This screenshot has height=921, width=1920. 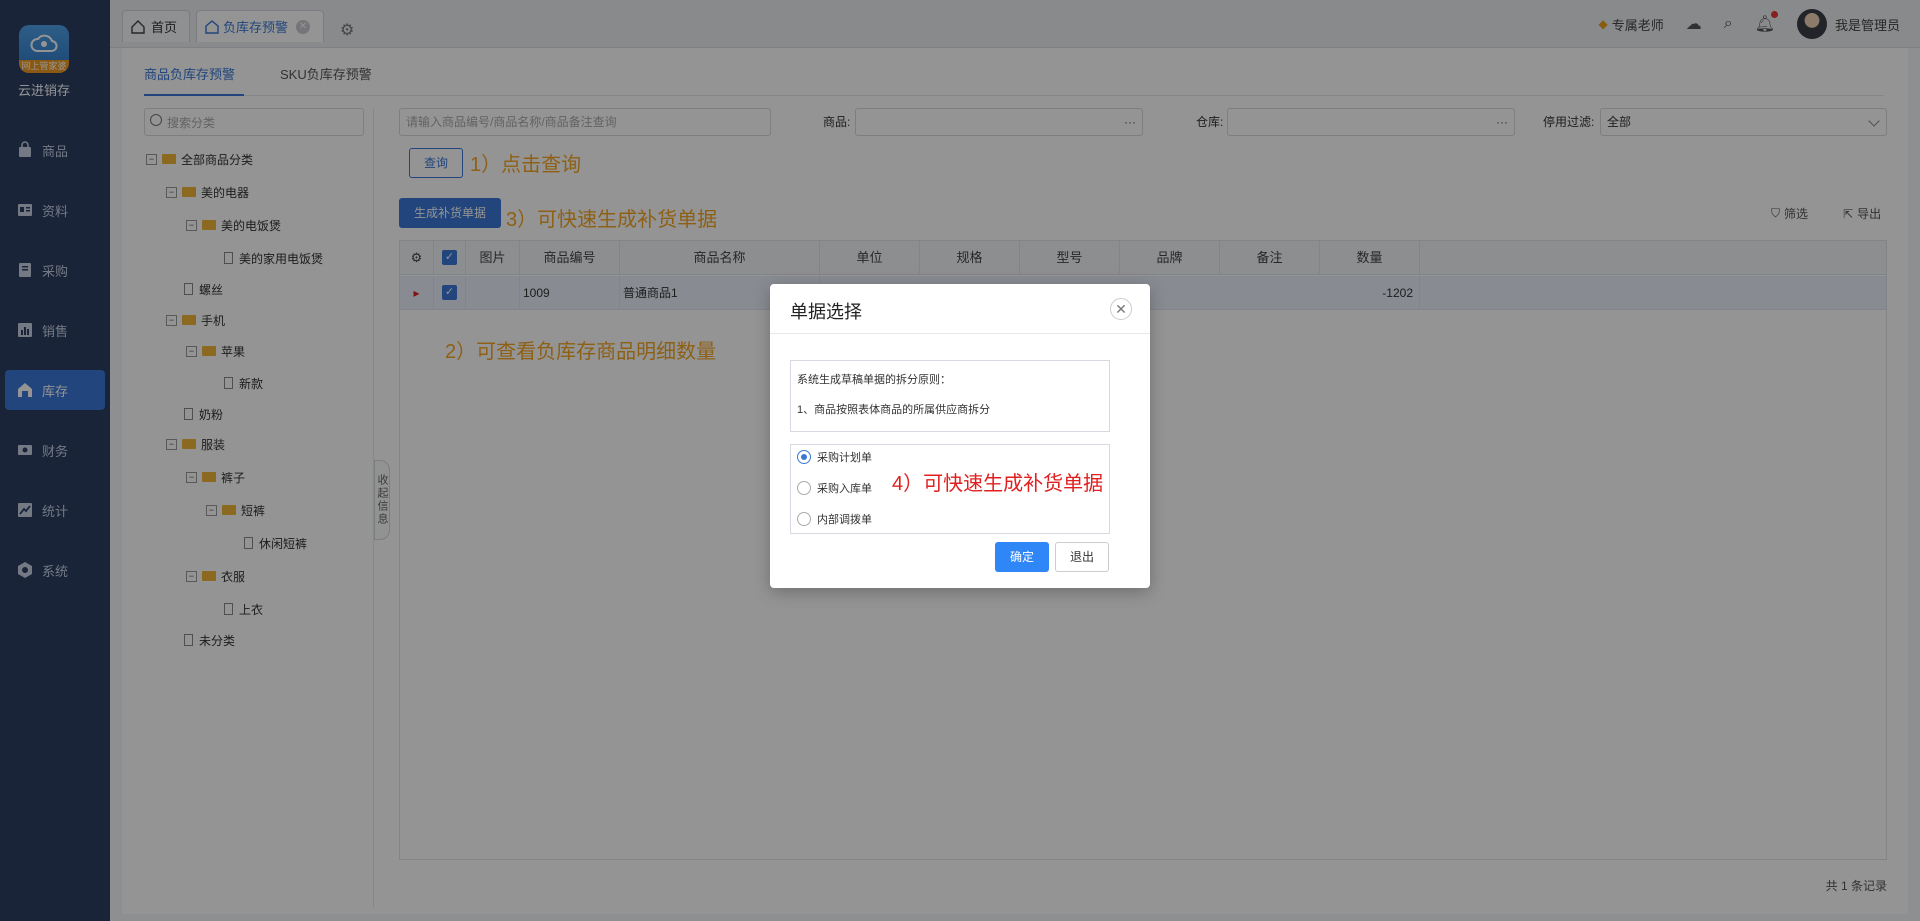 I want to click on radio-selected, so click(x=804, y=457).